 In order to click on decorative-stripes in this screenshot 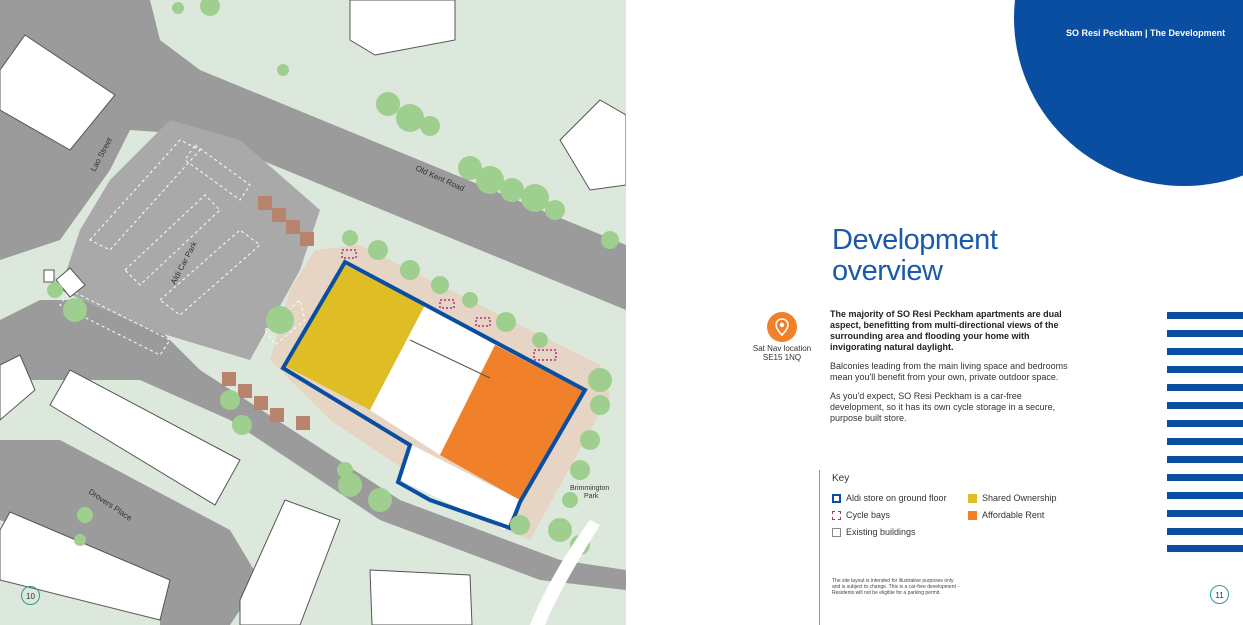, I will do `click(1205, 430)`.